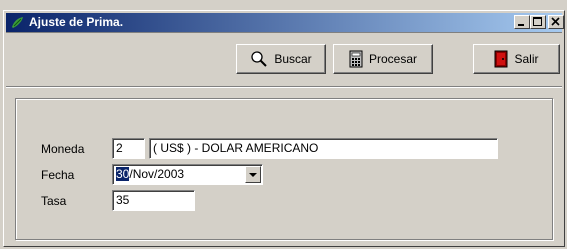  I want to click on fecha-date-picker: 30/Nov/2003, so click(187, 174).